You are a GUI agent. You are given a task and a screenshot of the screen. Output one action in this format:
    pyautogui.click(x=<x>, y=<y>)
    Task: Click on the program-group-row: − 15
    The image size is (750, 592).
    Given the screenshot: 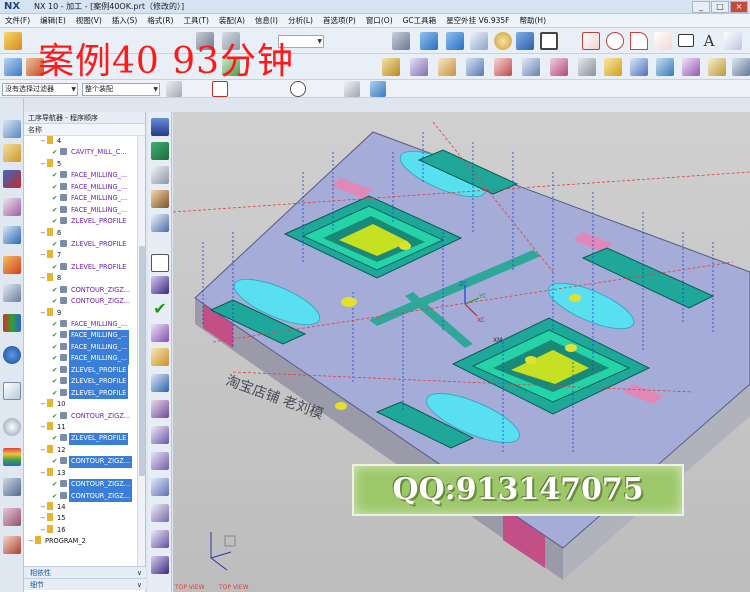 What is the action you would take?
    pyautogui.click(x=81, y=518)
    